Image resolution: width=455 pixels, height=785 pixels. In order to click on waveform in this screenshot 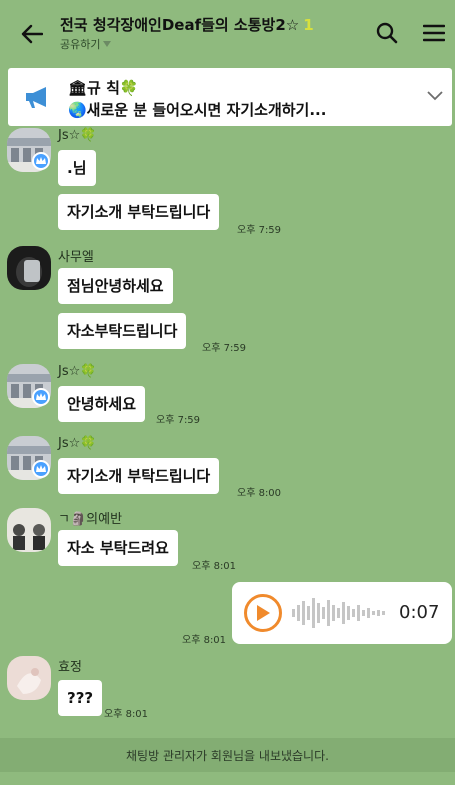, I will do `click(338, 613)`.